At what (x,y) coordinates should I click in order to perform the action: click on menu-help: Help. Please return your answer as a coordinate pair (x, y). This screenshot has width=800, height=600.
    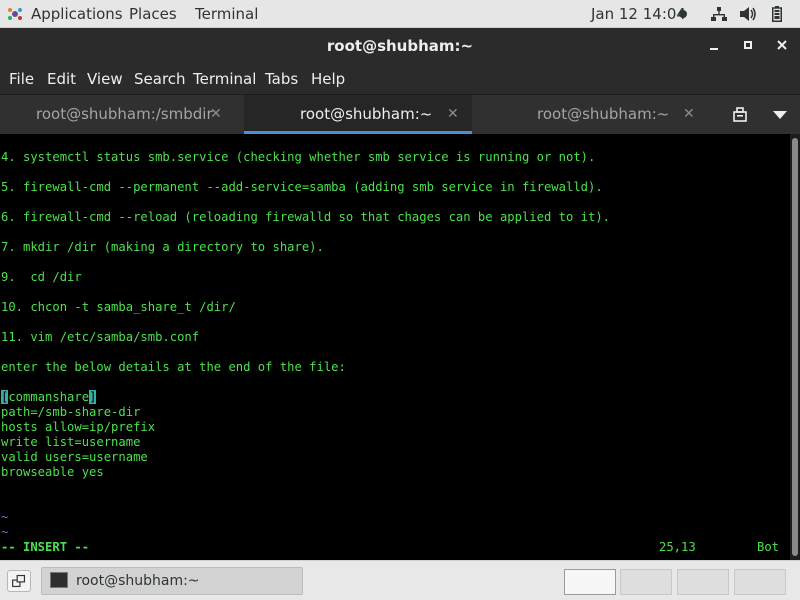
    Looking at the image, I should click on (328, 79).